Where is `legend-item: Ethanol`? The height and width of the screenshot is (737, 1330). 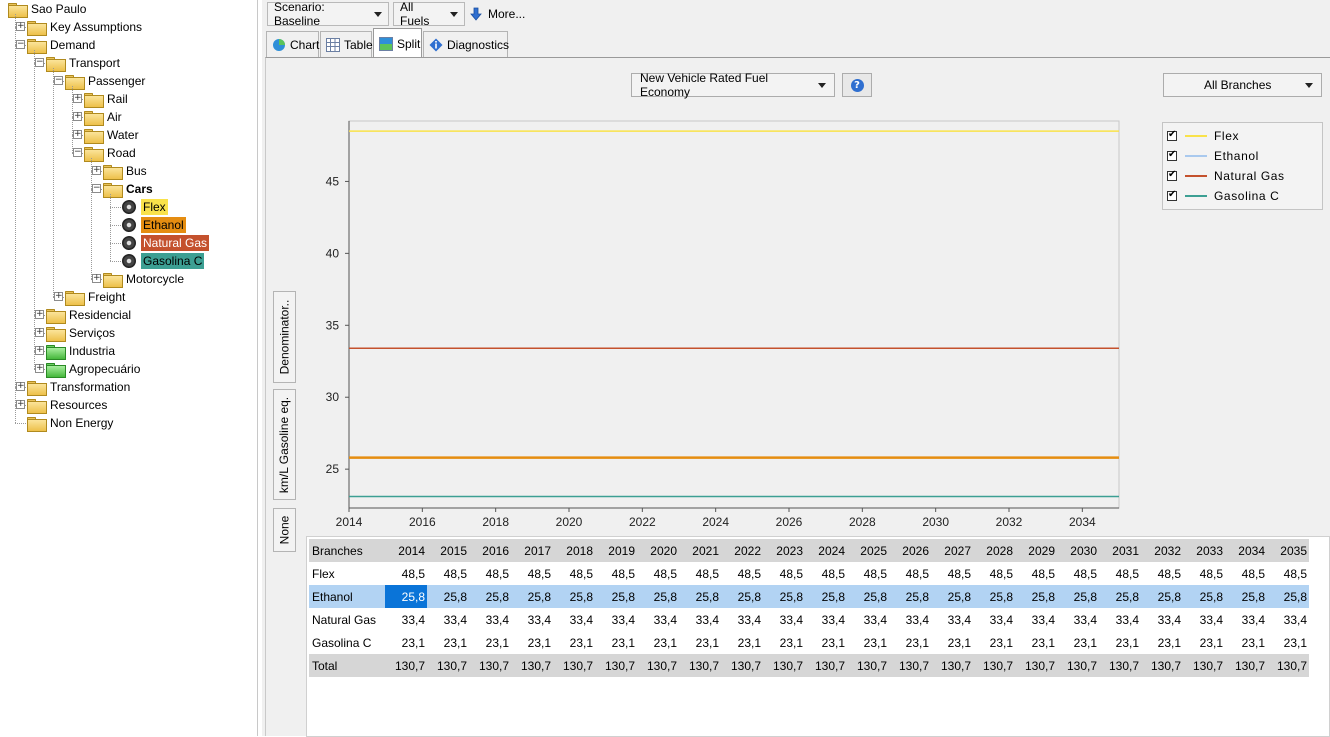
legend-item: Ethanol is located at coordinates (1213, 156).